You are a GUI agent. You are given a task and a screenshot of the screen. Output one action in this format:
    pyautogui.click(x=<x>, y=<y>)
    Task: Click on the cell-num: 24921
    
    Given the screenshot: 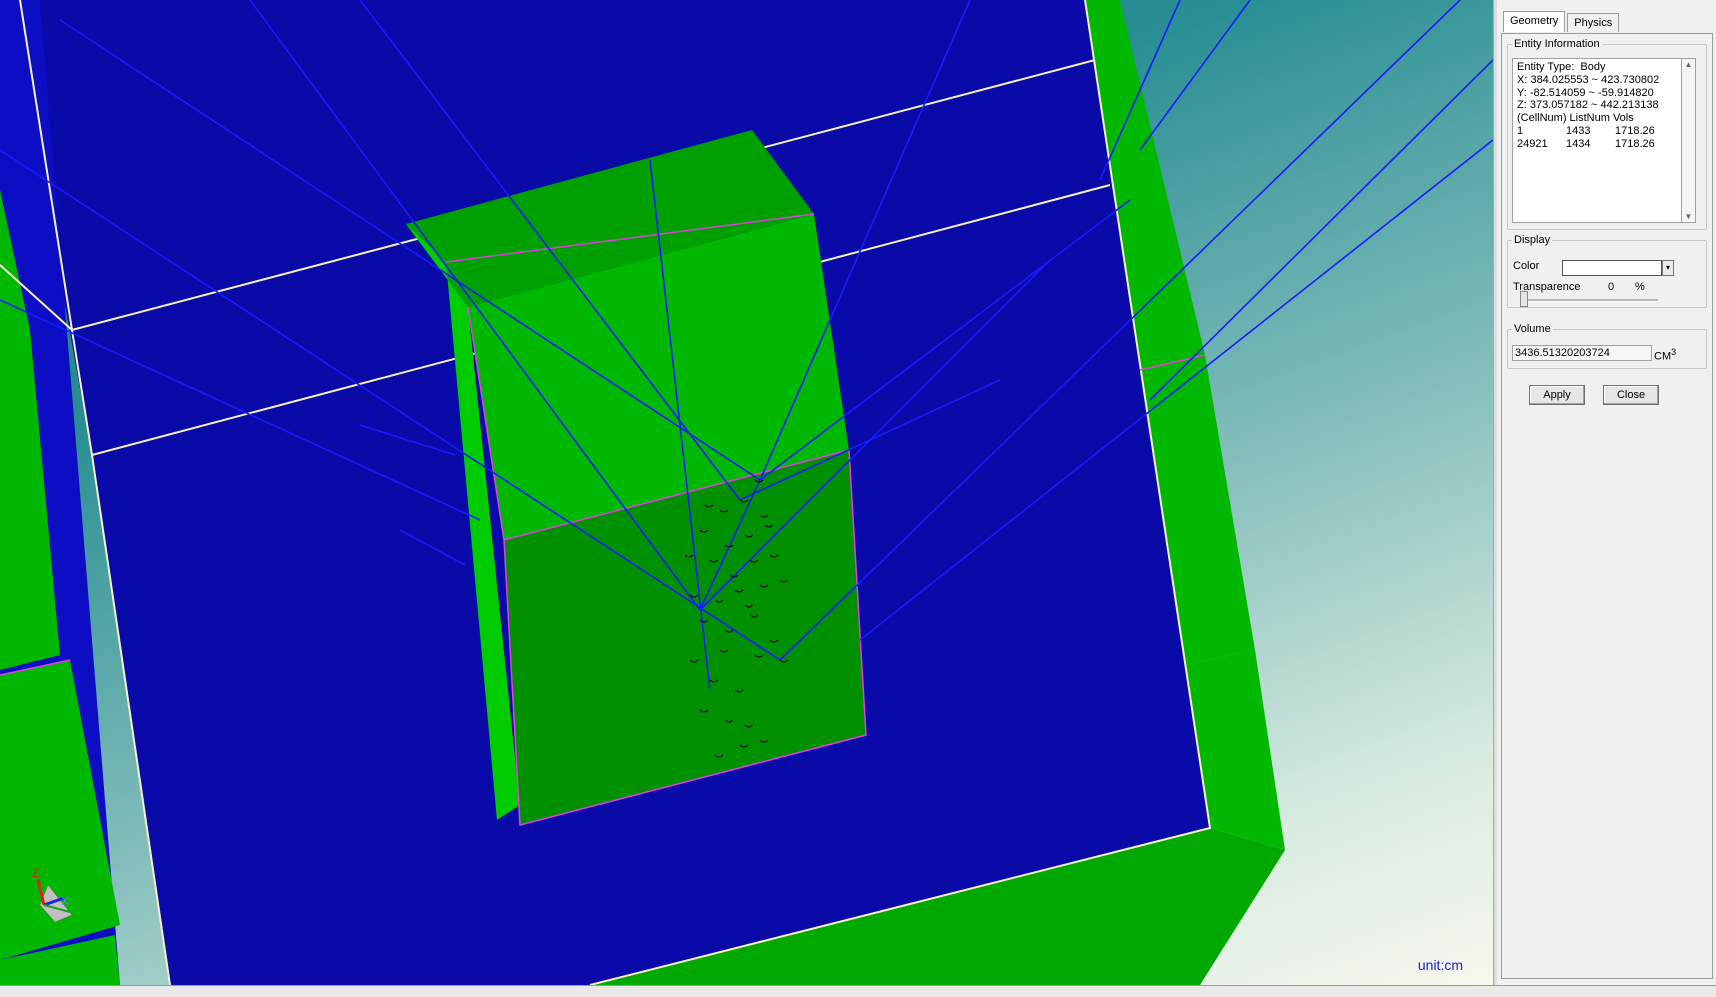 What is the action you would take?
    pyautogui.click(x=1532, y=143)
    